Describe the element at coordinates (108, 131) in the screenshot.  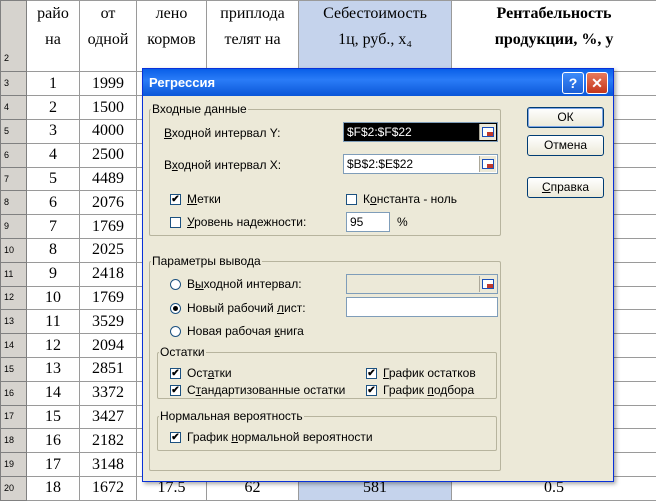
I see `table-cell: 4000` at that location.